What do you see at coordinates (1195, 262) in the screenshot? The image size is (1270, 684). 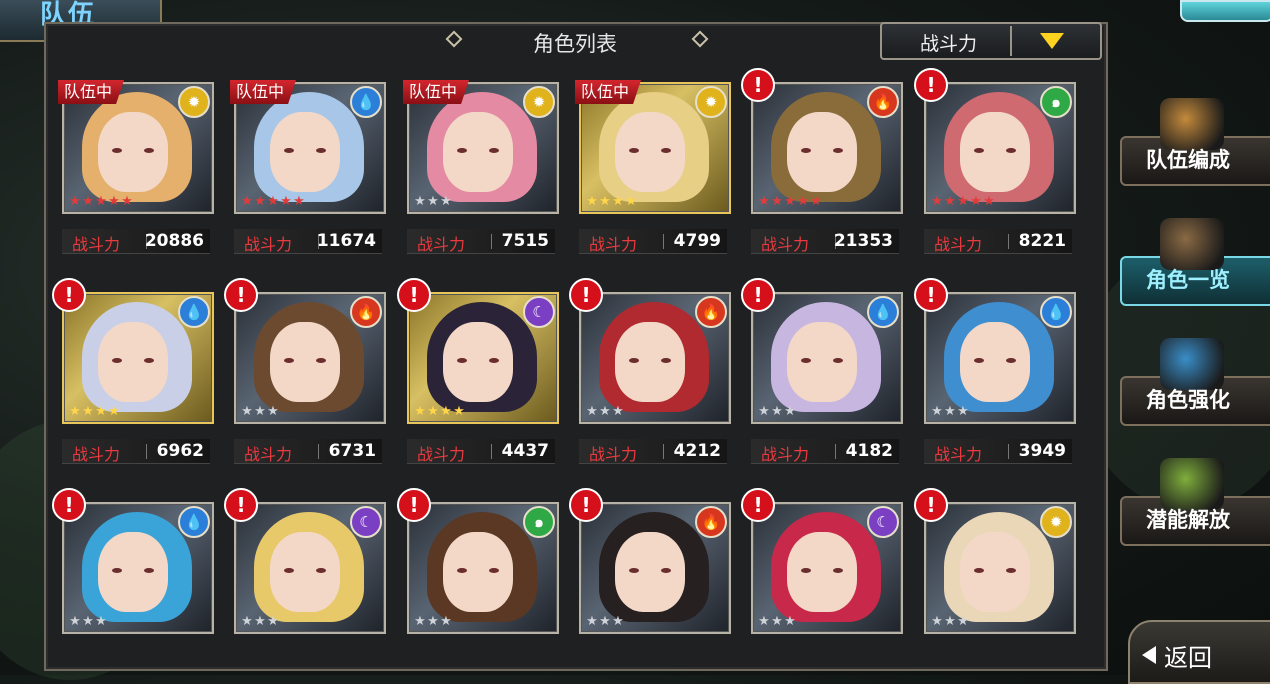 I see `side-menu-item: 角色一览` at bounding box center [1195, 262].